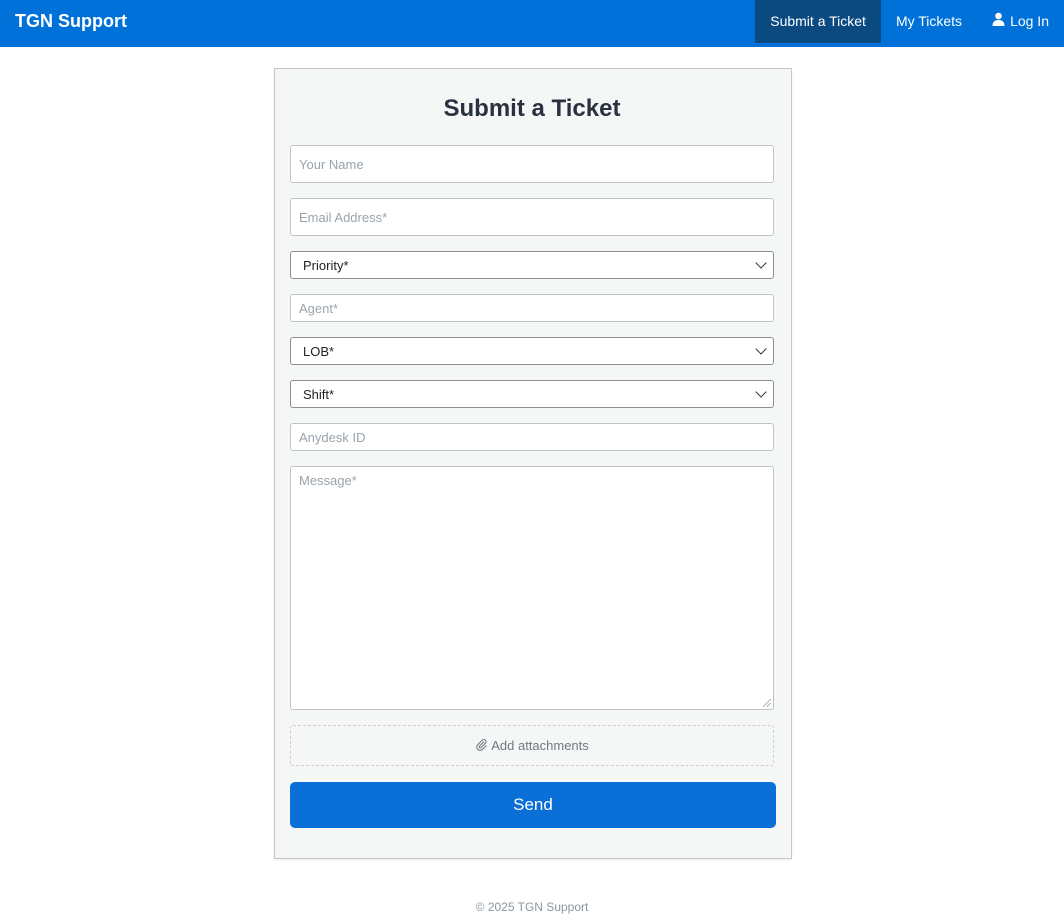  I want to click on message-textarea, so click(532, 588).